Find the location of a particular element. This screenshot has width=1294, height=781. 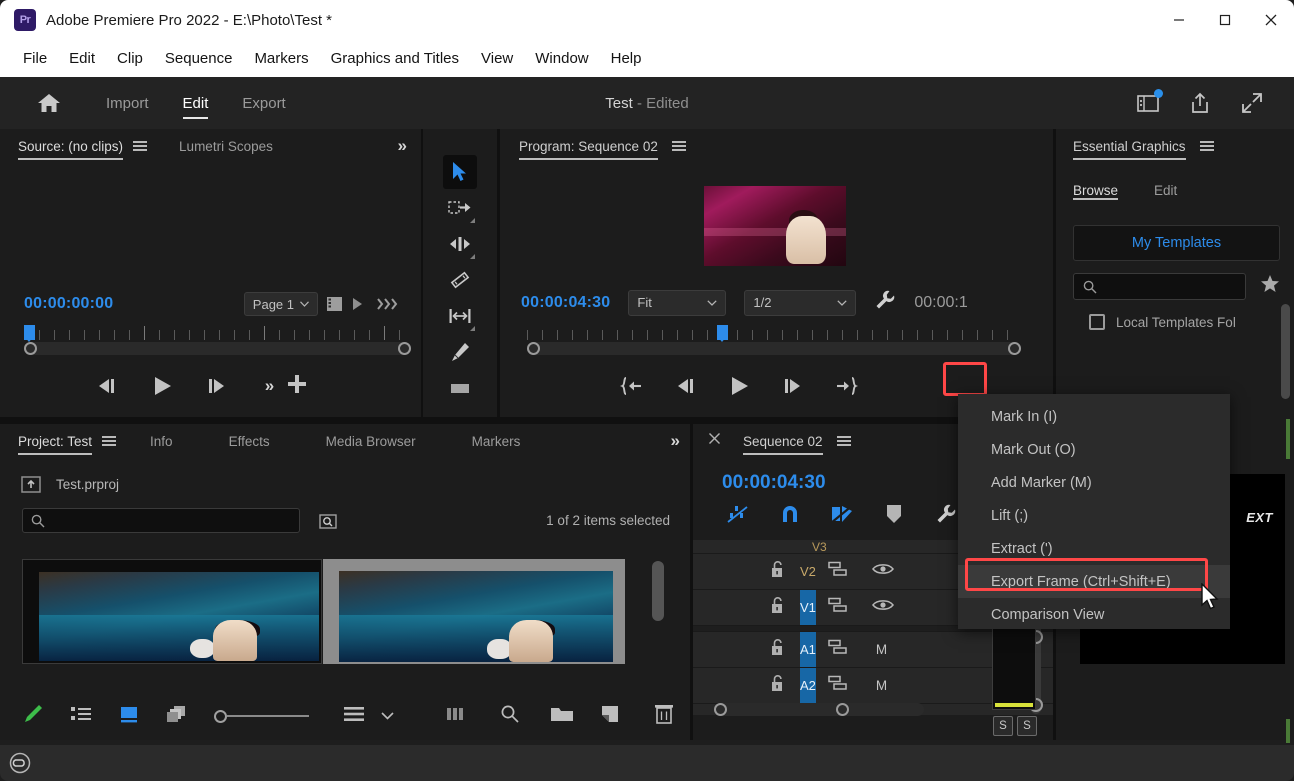

menu-item-add-marker: Add Marker (M) is located at coordinates (1094, 482).